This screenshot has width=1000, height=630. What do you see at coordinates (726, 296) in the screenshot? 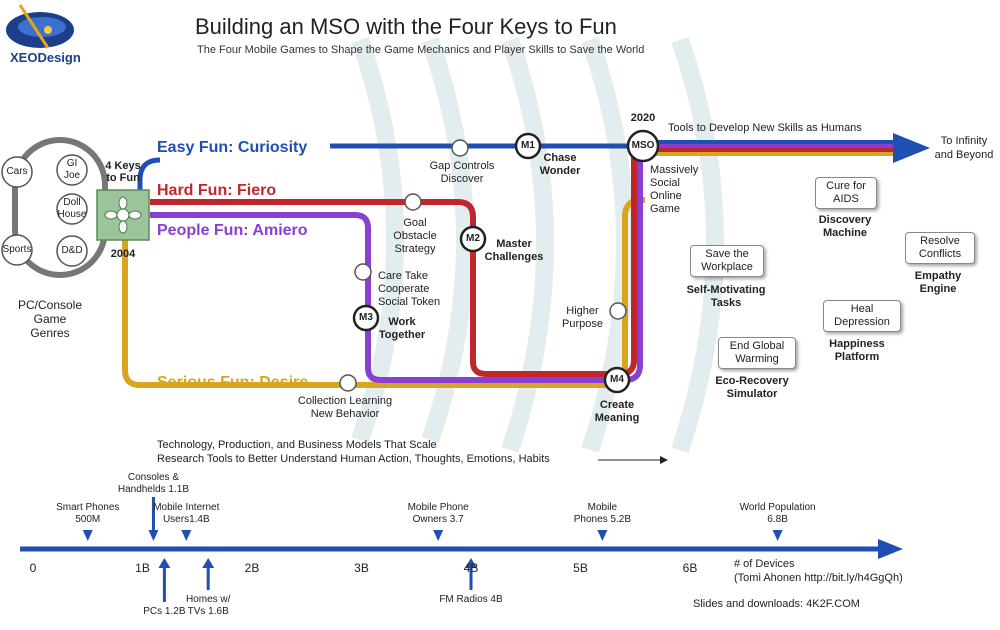
I see `goal-caption-workplace: Self-Motivating Tasks` at bounding box center [726, 296].